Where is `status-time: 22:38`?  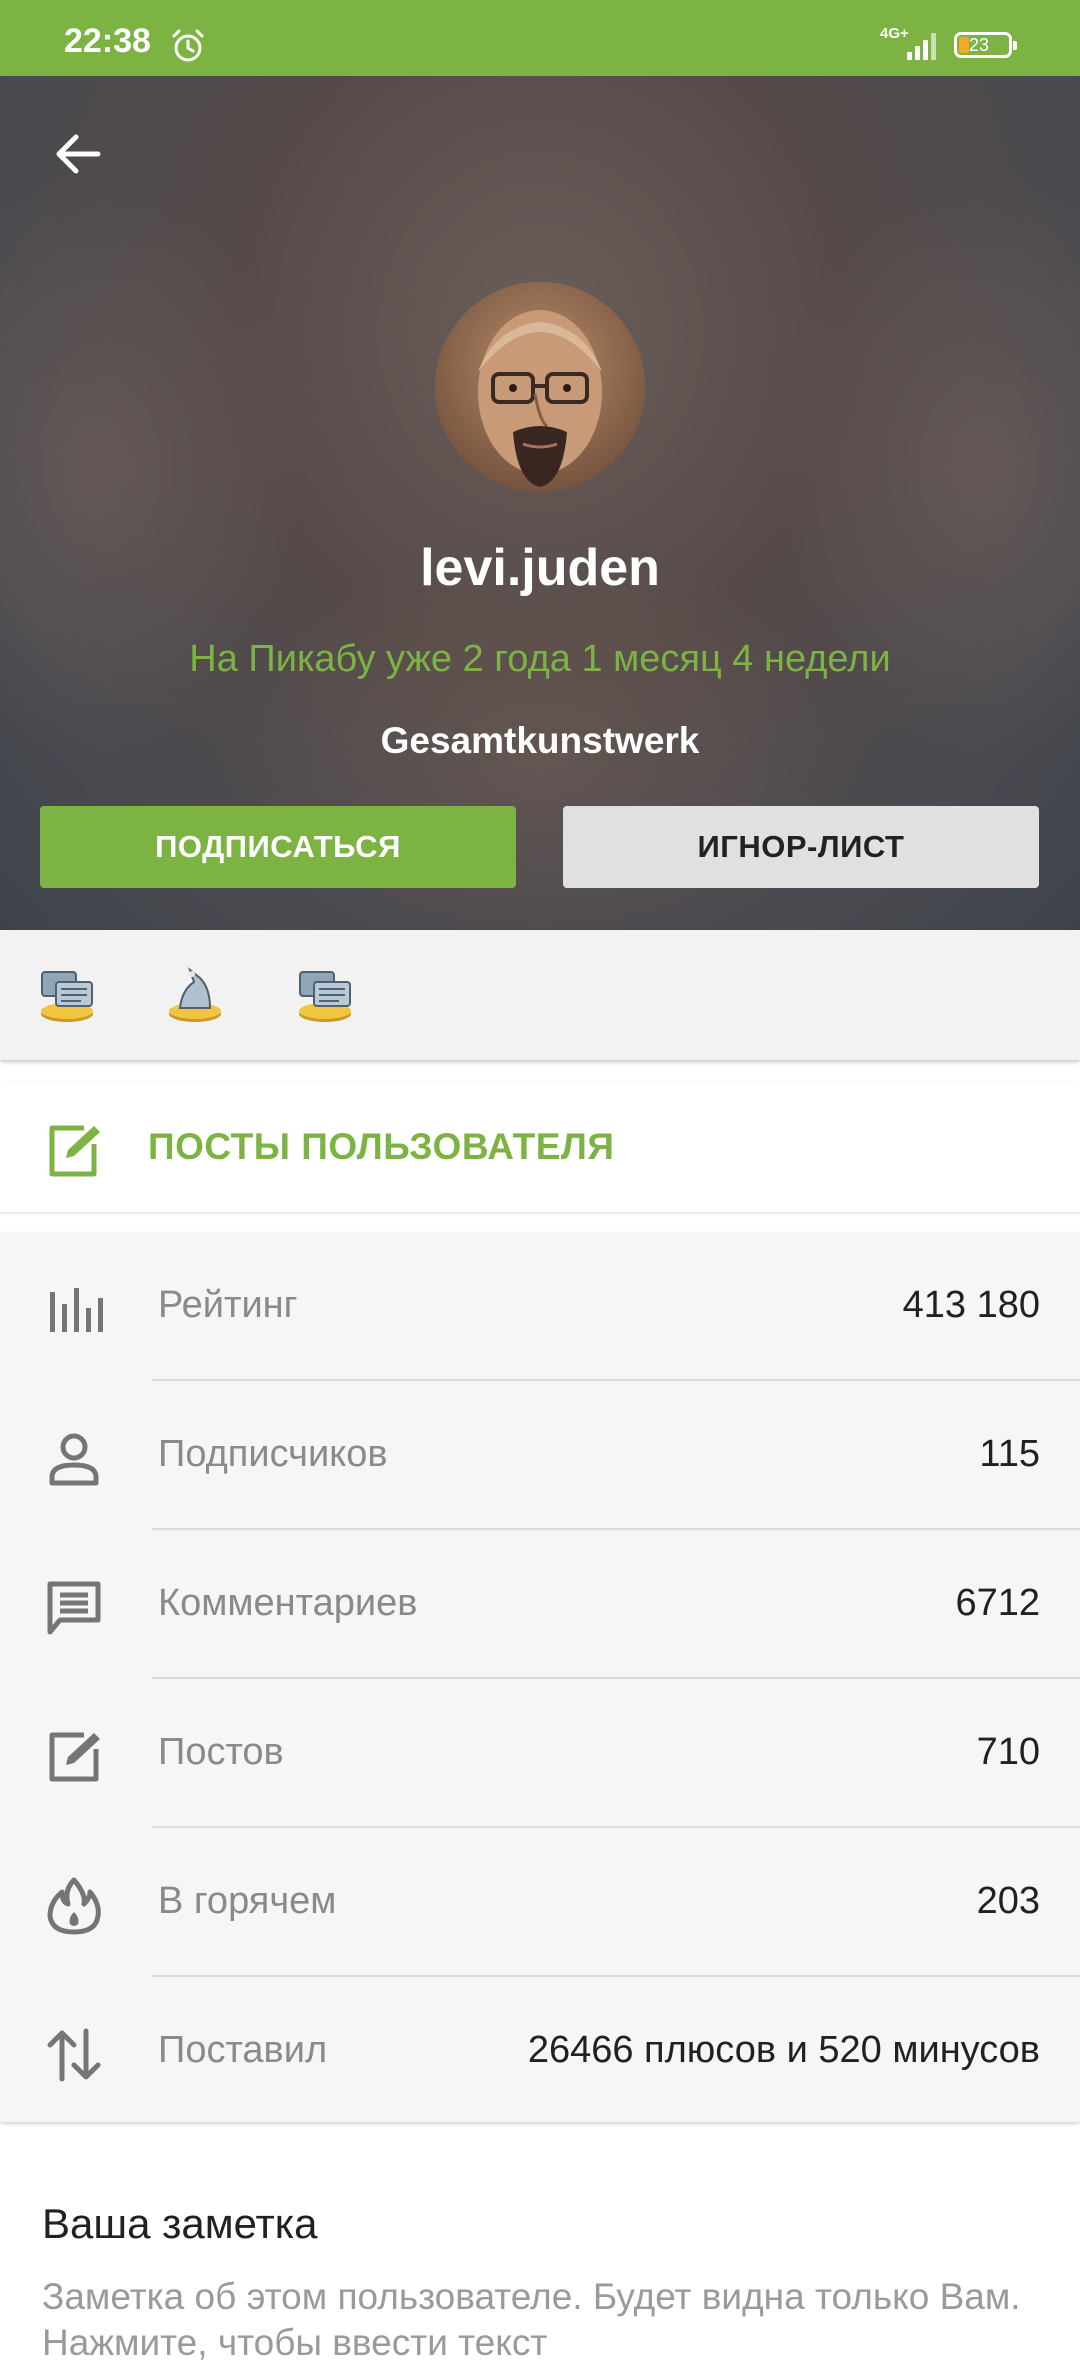
status-time: 22:38 is located at coordinates (107, 41).